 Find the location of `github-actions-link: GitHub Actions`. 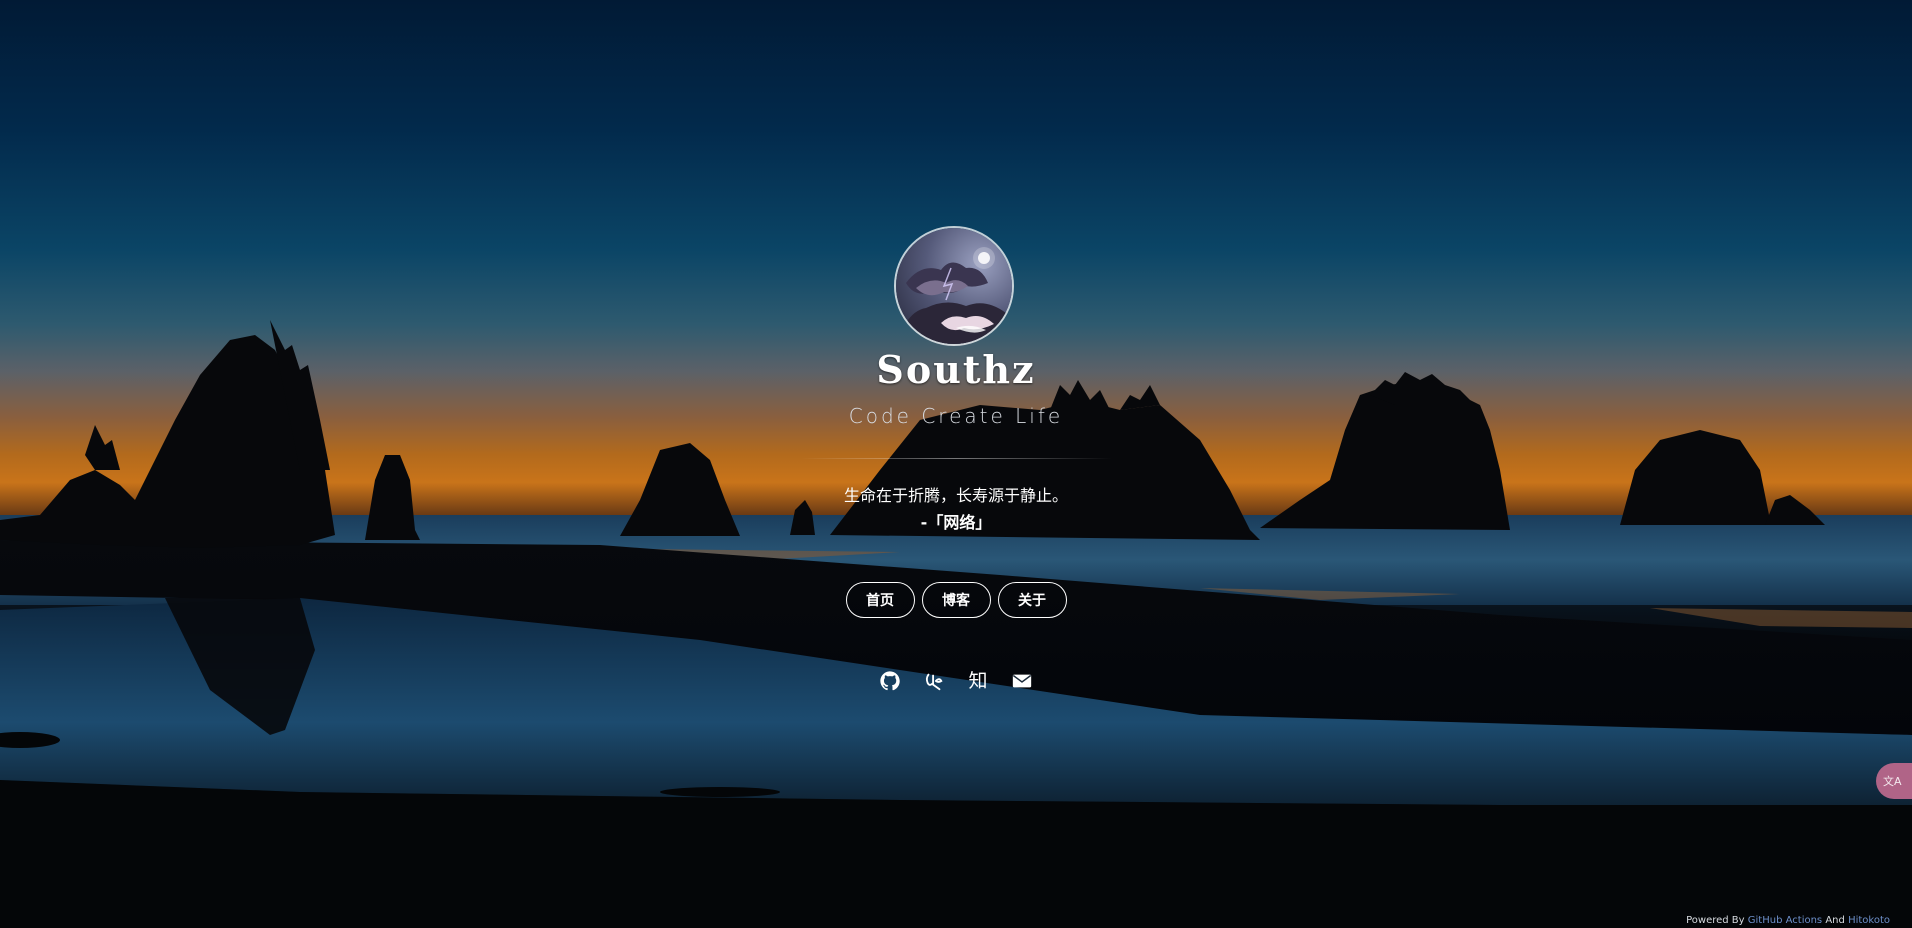

github-actions-link: GitHub Actions is located at coordinates (1785, 920).